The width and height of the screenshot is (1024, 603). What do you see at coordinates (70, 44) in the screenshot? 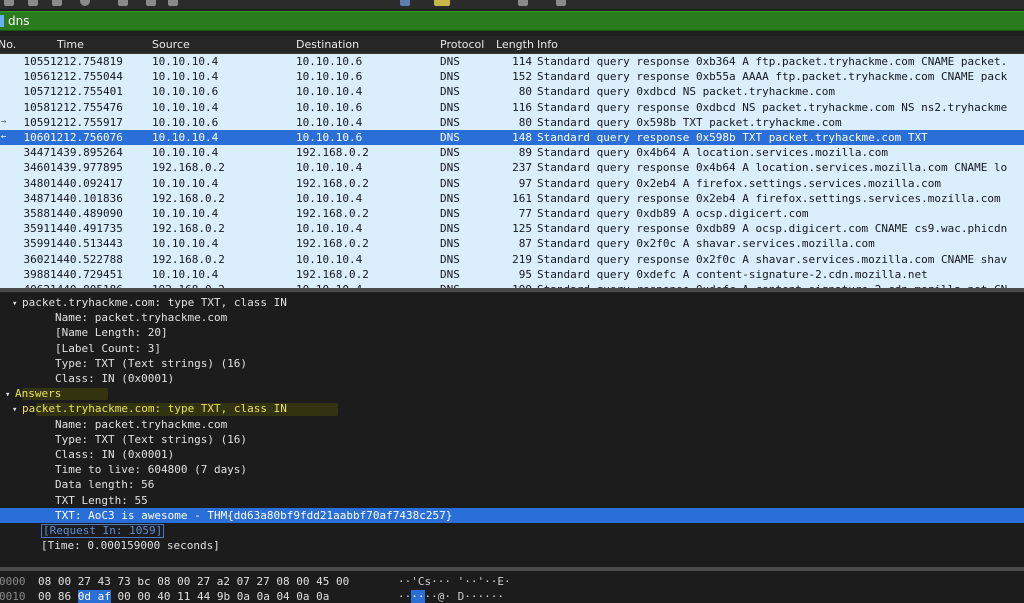
I see `column-header-time: Time` at bounding box center [70, 44].